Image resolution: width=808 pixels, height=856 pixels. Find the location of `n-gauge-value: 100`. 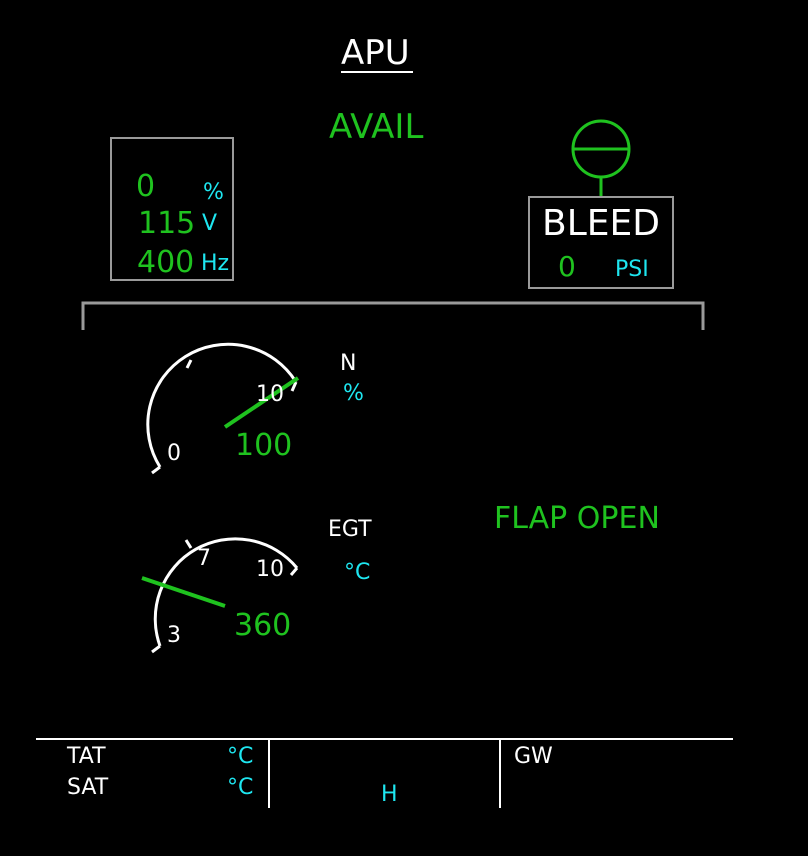

n-gauge-value: 100 is located at coordinates (264, 445).